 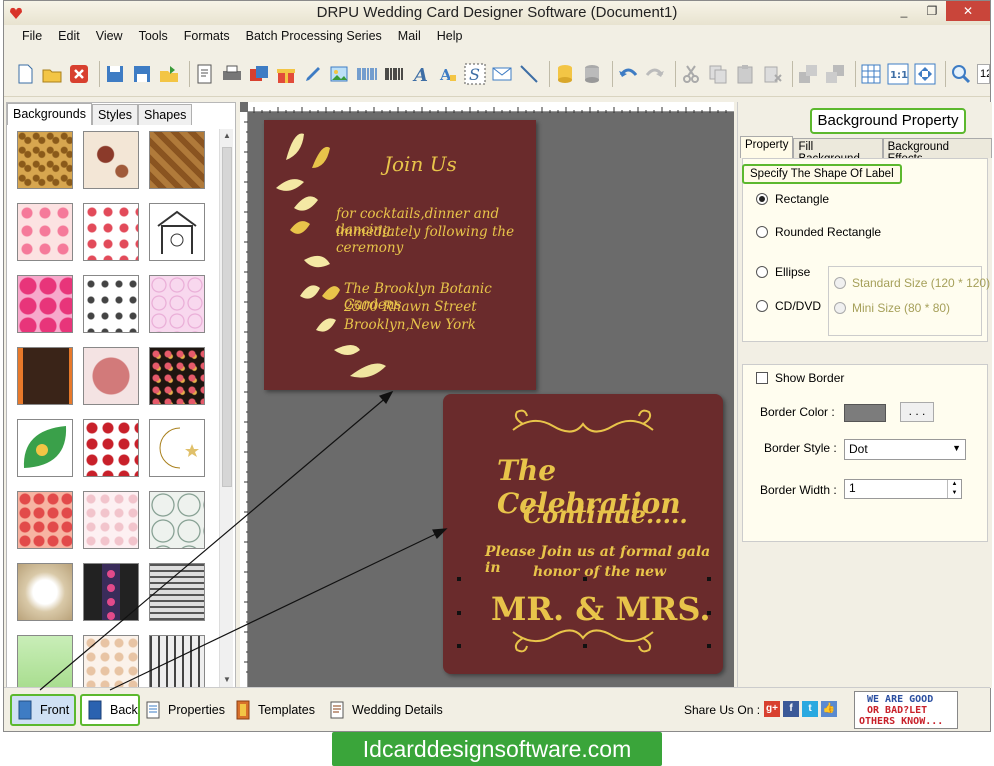 I want to click on line-icon, so click(x=529, y=74).